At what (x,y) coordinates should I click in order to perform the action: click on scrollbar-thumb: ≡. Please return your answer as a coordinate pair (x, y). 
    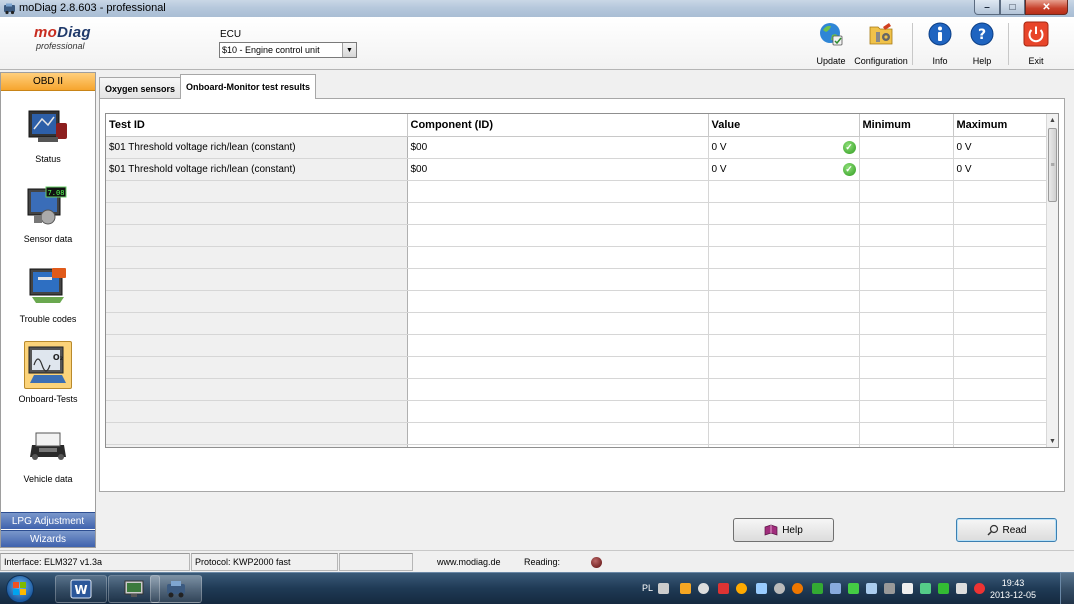
    Looking at the image, I should click on (1052, 165).